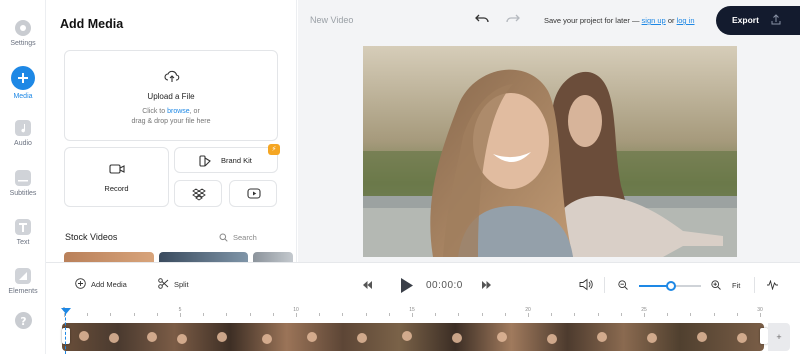 The image size is (800, 354). I want to click on rail-item-media: Media, so click(23, 83).